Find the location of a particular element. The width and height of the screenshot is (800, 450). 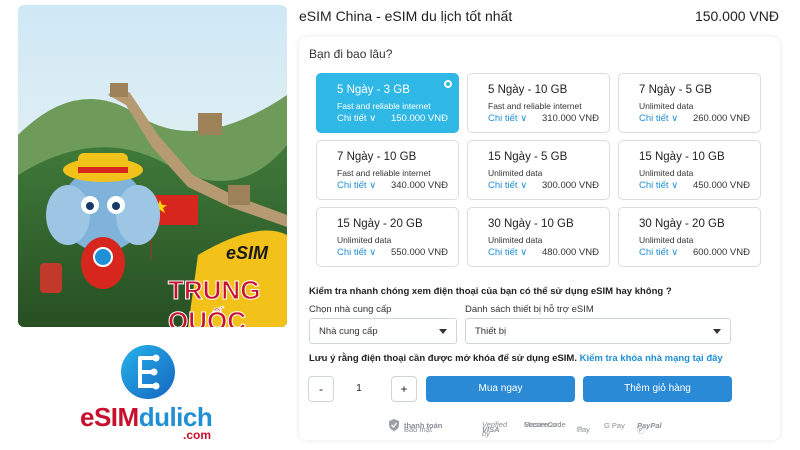

plan-name: 7 Ngày - 10 GB is located at coordinates (377, 157).